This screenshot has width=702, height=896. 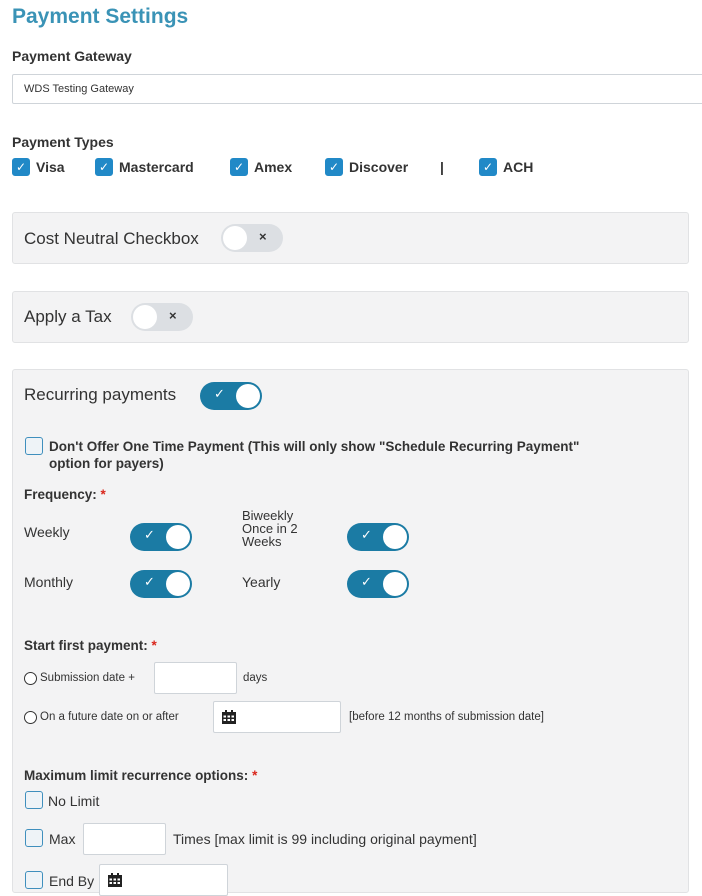 What do you see at coordinates (195, 678) in the screenshot?
I see `submission-days-input` at bounding box center [195, 678].